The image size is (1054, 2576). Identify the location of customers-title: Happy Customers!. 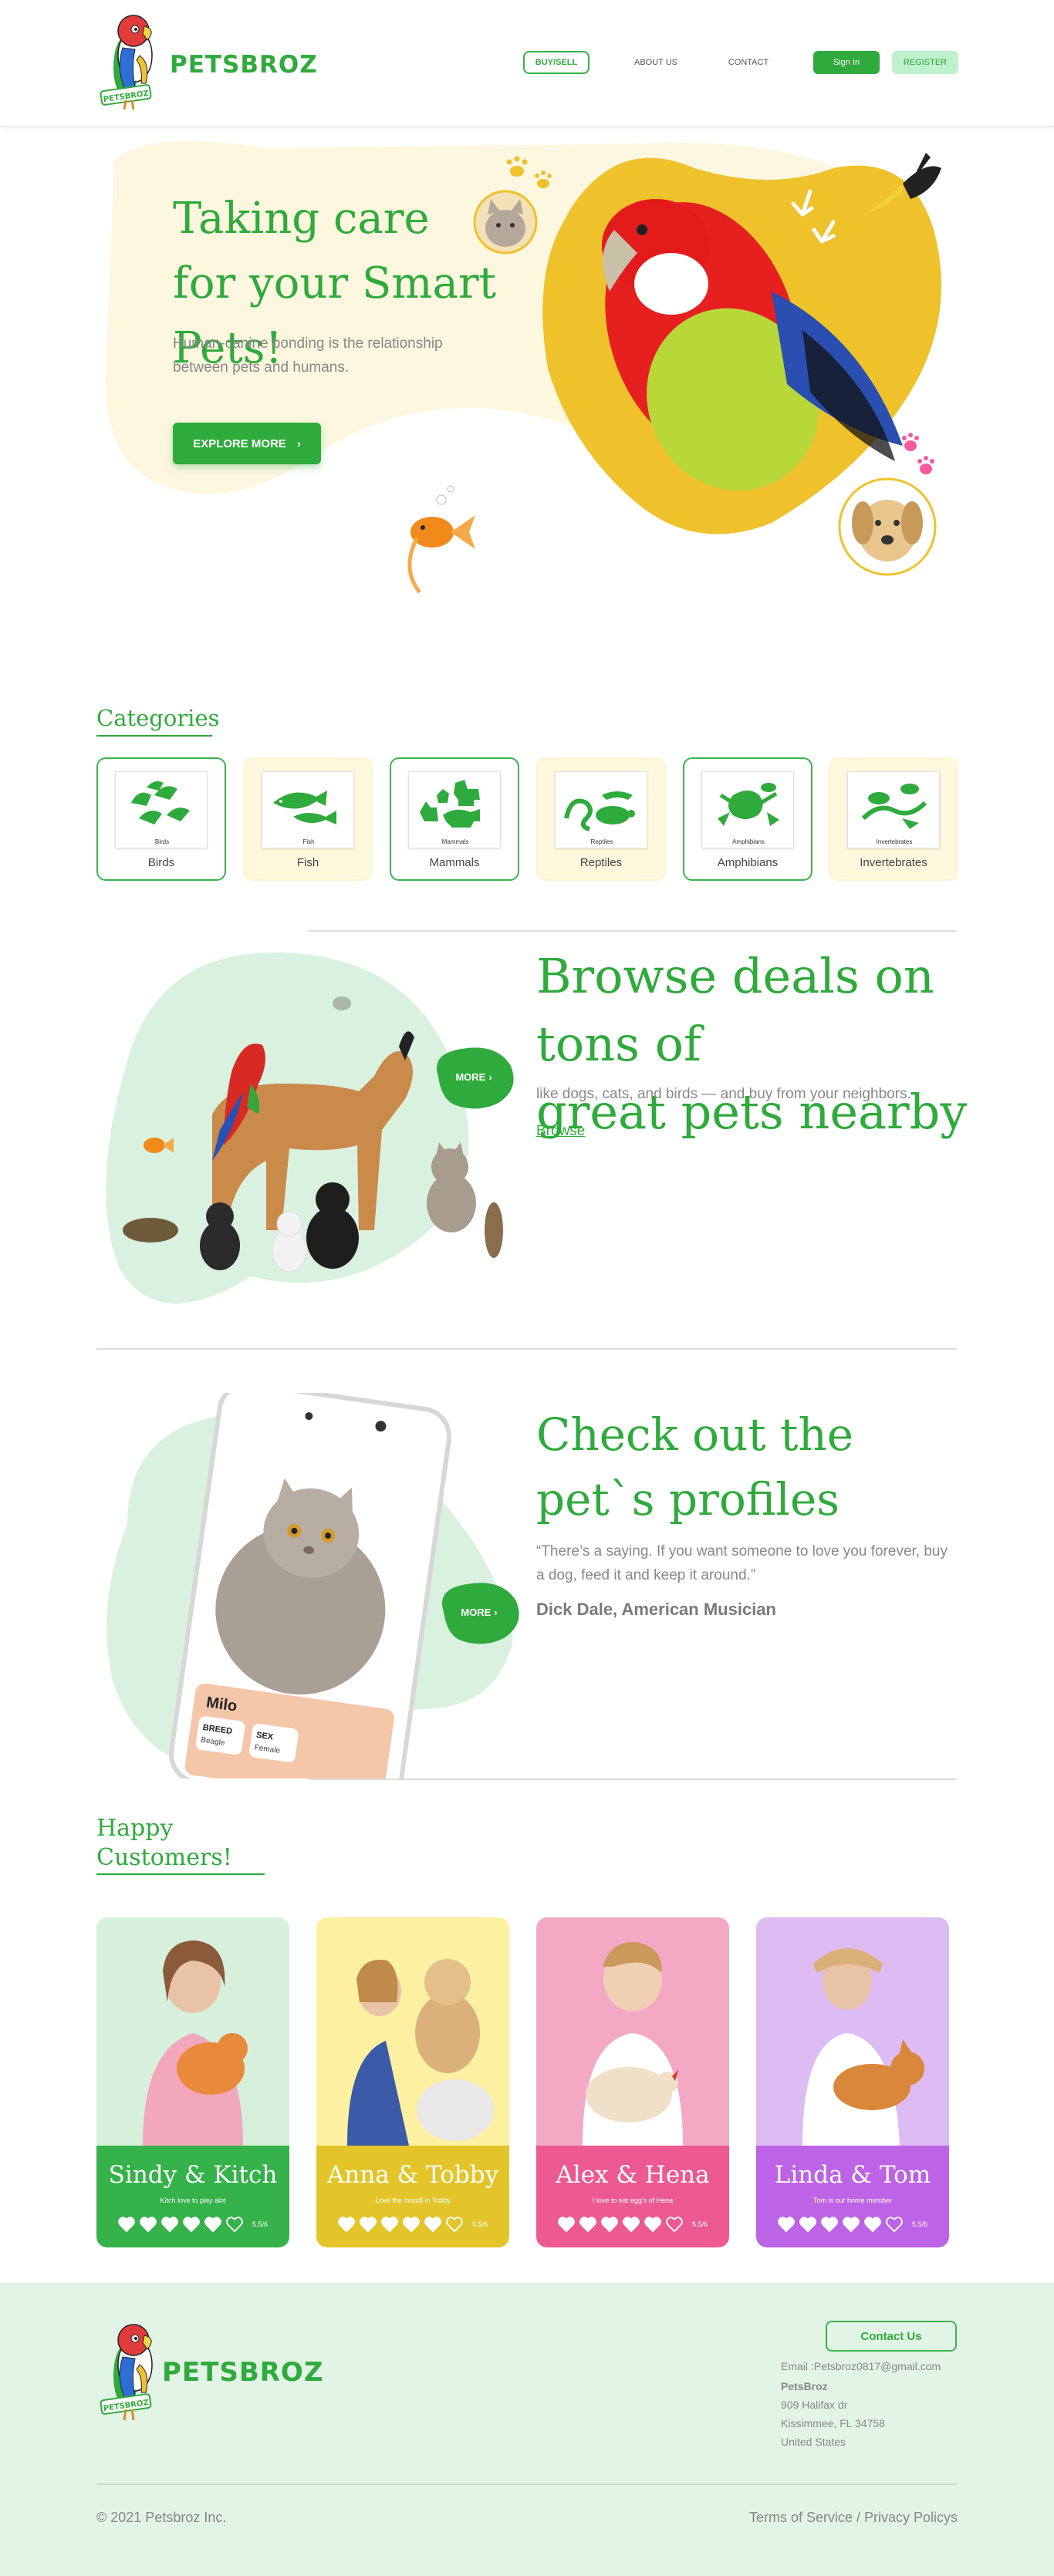
(164, 1843).